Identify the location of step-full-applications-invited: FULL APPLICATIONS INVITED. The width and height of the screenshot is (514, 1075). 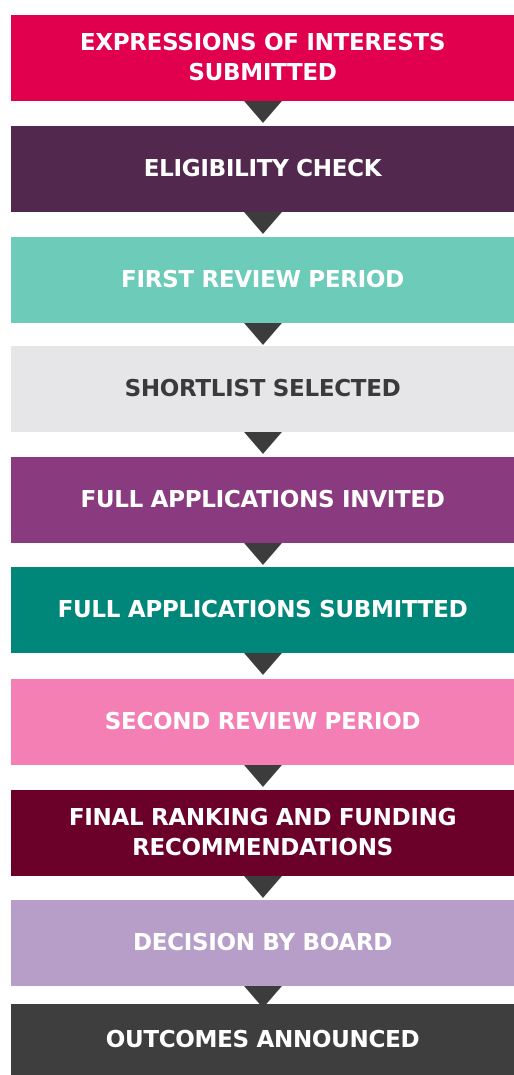
(262, 500).